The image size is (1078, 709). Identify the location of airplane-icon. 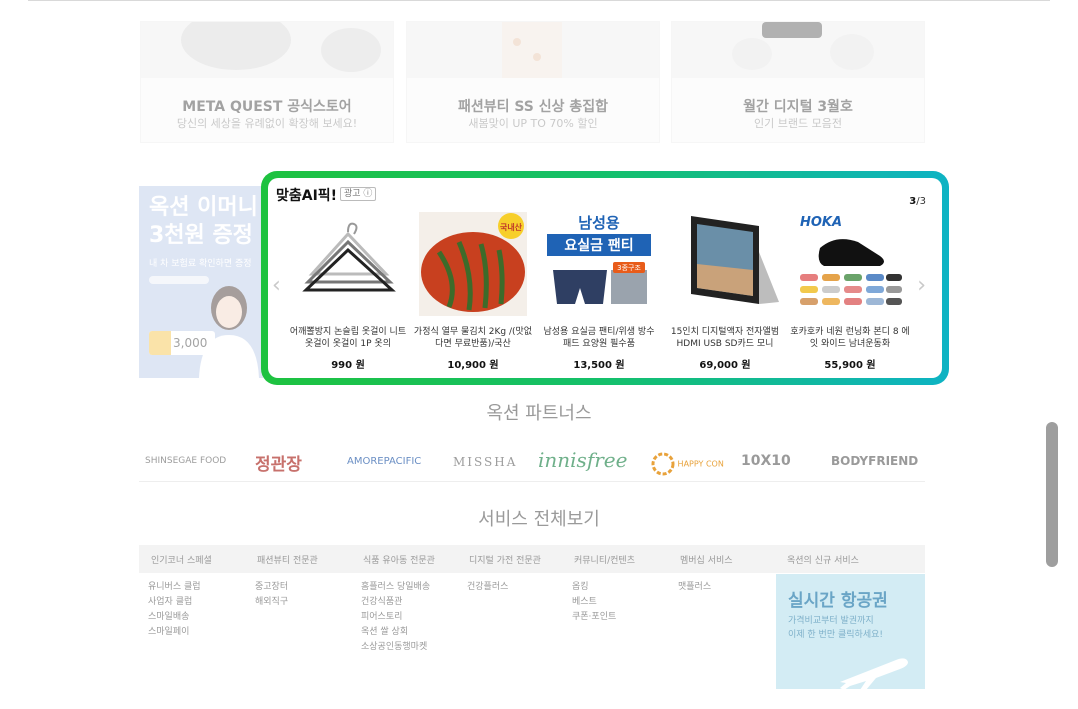
(874, 673).